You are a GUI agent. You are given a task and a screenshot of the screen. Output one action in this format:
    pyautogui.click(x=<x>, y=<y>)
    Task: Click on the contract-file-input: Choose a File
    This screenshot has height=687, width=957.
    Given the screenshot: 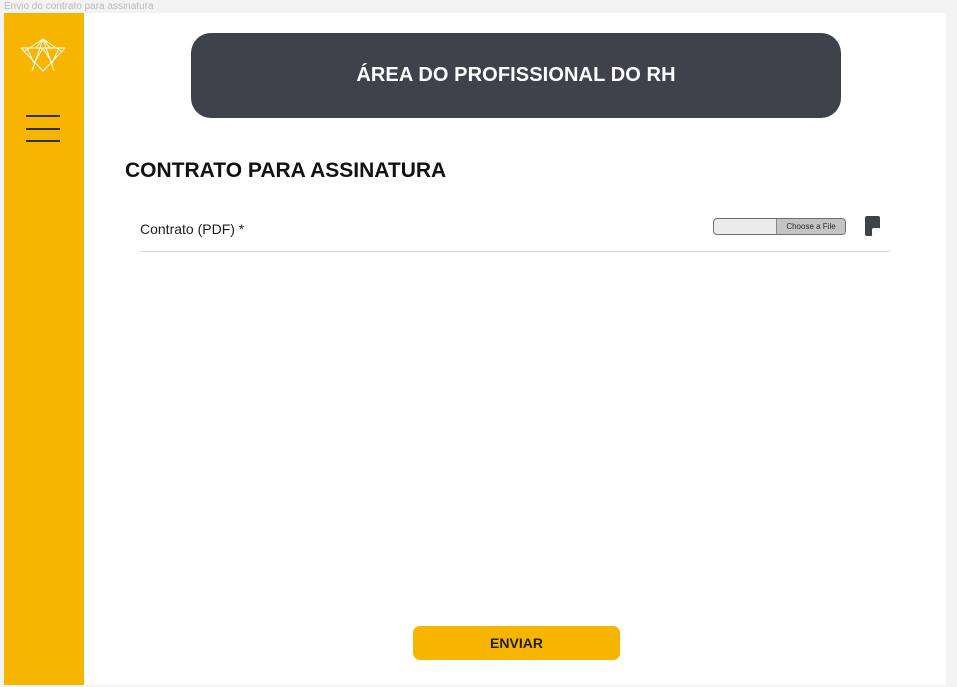 What is the action you would take?
    pyautogui.click(x=779, y=226)
    